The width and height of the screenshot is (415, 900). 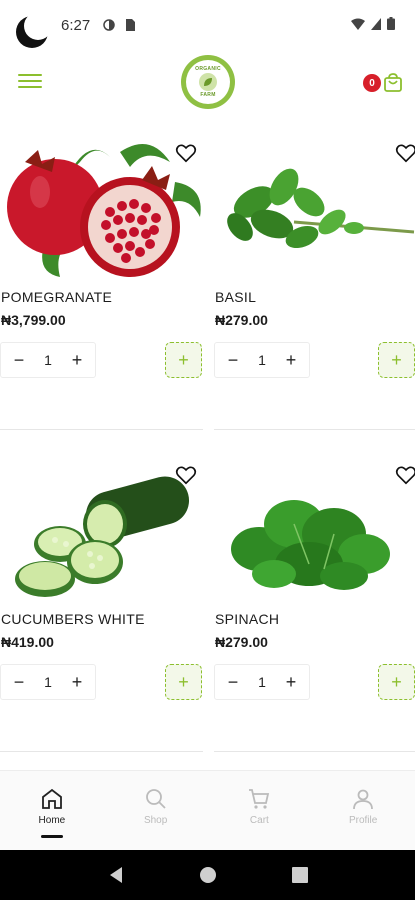 I want to click on back-icon, so click(x=116, y=875).